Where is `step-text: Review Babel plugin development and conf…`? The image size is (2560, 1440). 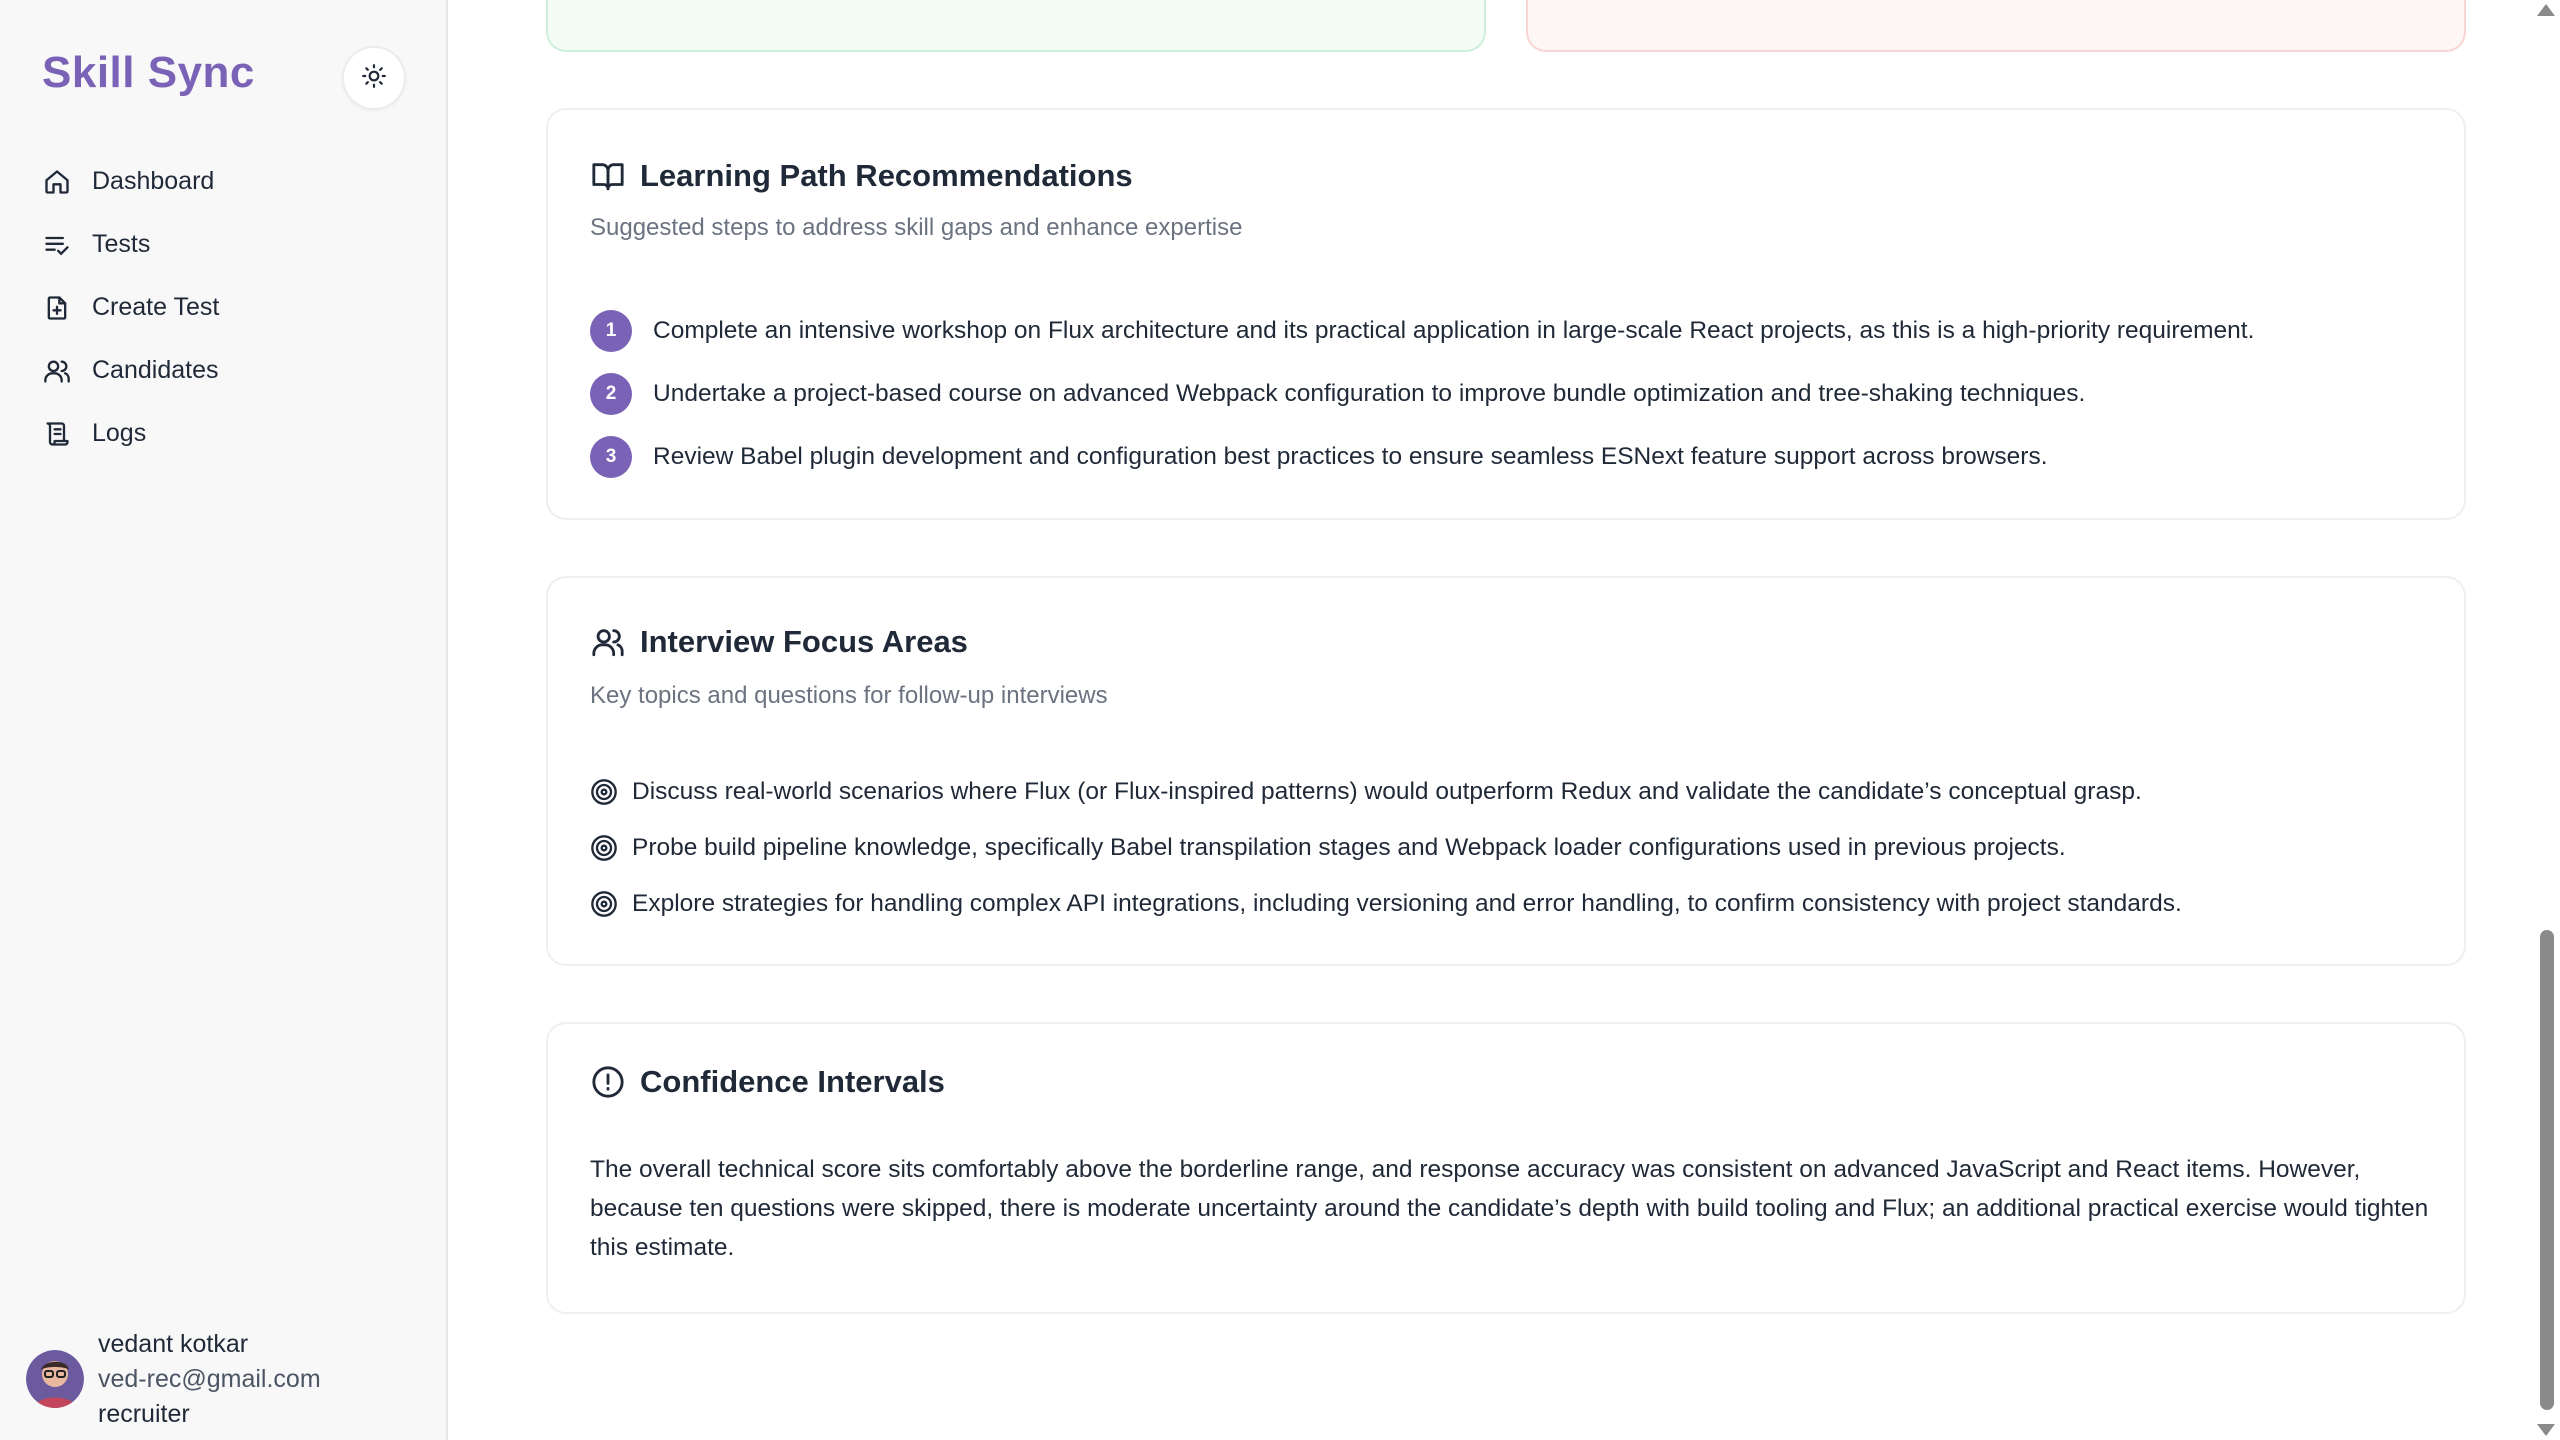
step-text: Review Babel plugin development and conf… is located at coordinates (1350, 456).